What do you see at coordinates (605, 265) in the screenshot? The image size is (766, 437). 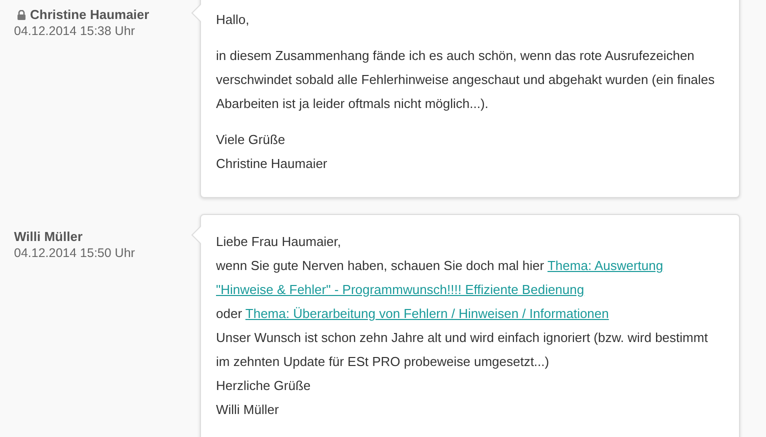 I see `topic-link: Thema: Auswertung` at bounding box center [605, 265].